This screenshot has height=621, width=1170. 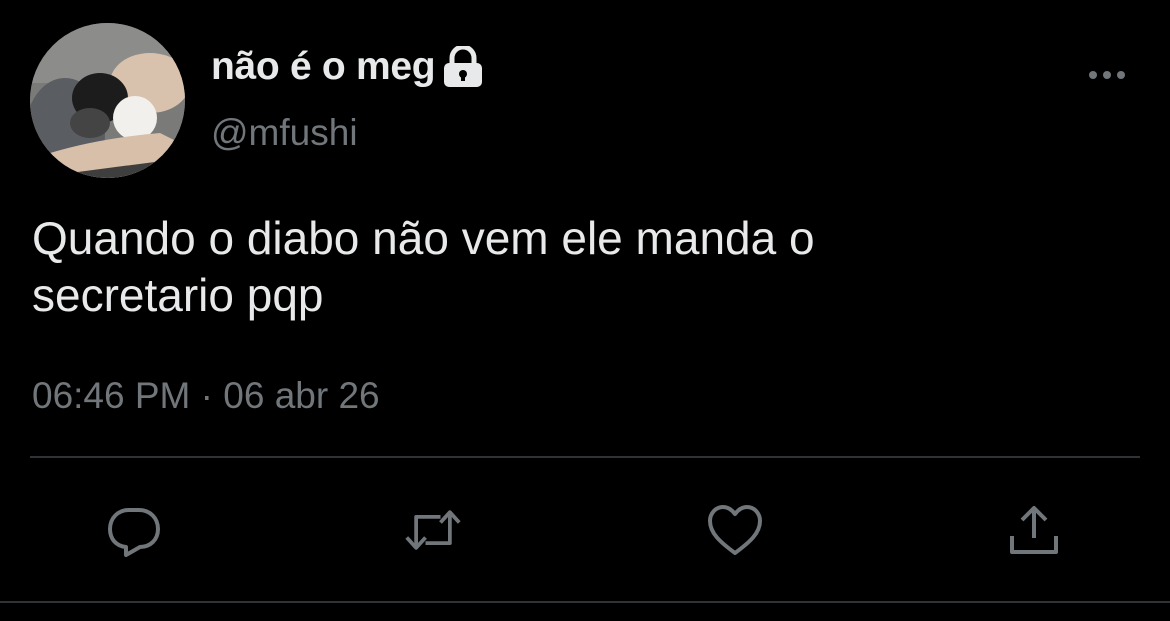 What do you see at coordinates (463, 67) in the screenshot?
I see `lock-icon` at bounding box center [463, 67].